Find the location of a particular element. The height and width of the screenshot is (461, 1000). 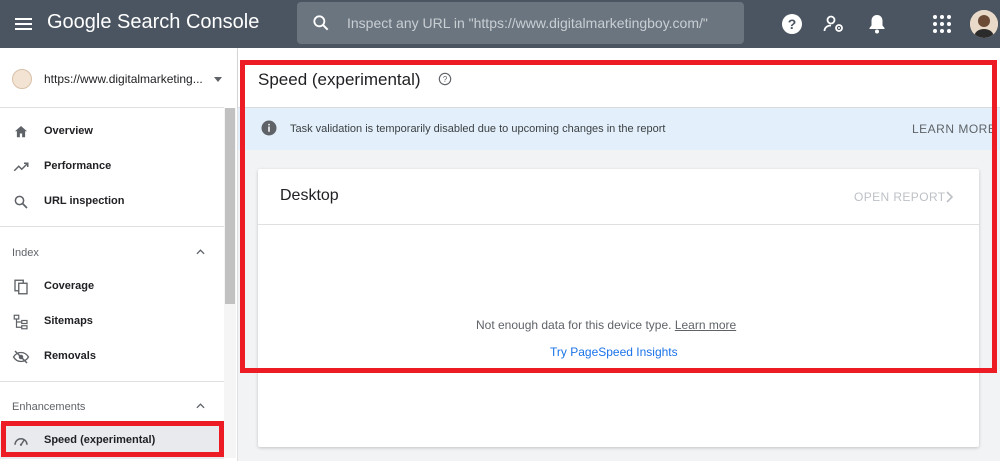

home-icon is located at coordinates (21, 132).